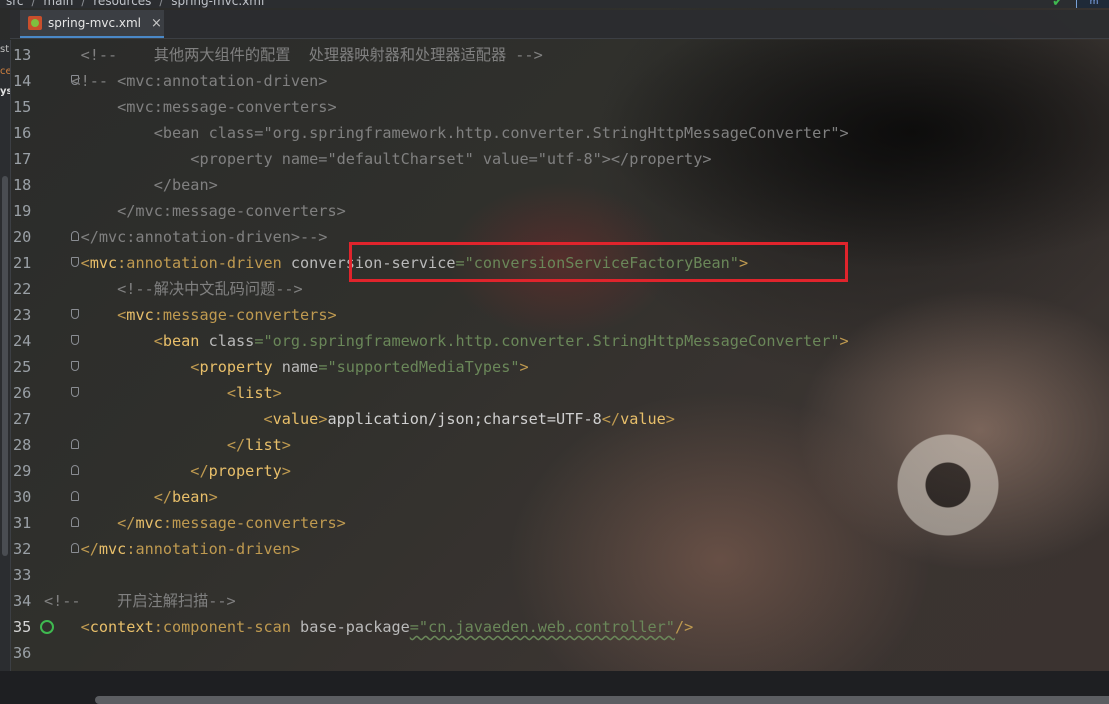 The width and height of the screenshot is (1109, 704). What do you see at coordinates (217, 4) in the screenshot?
I see `breadcrumb-item: spring-mvc.xml` at bounding box center [217, 4].